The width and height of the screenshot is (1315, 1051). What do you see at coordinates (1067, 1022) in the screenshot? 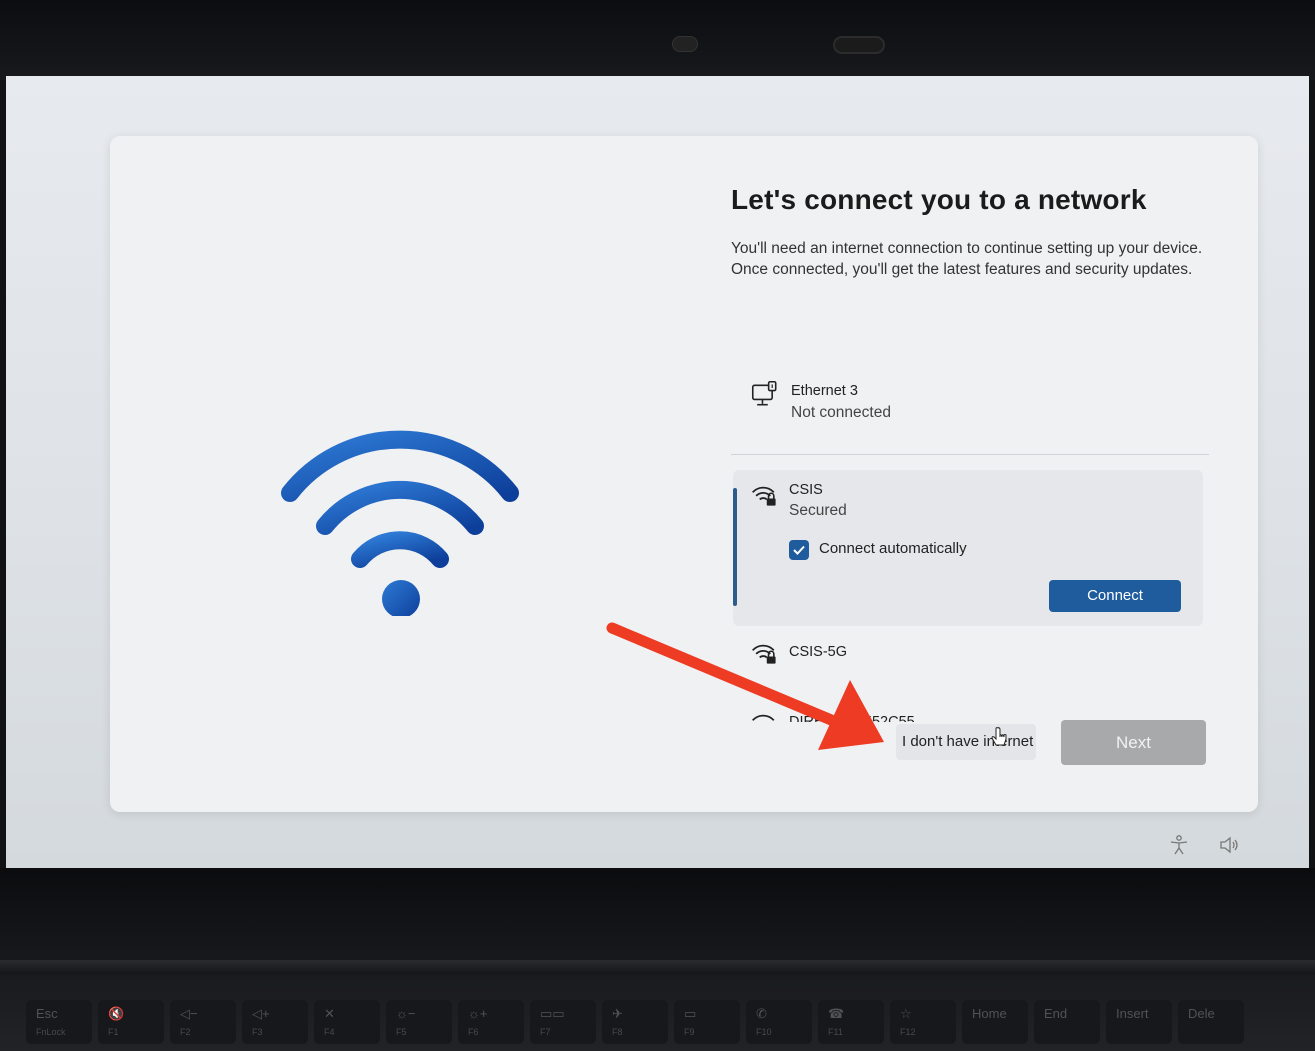
I see `key-end: End` at bounding box center [1067, 1022].